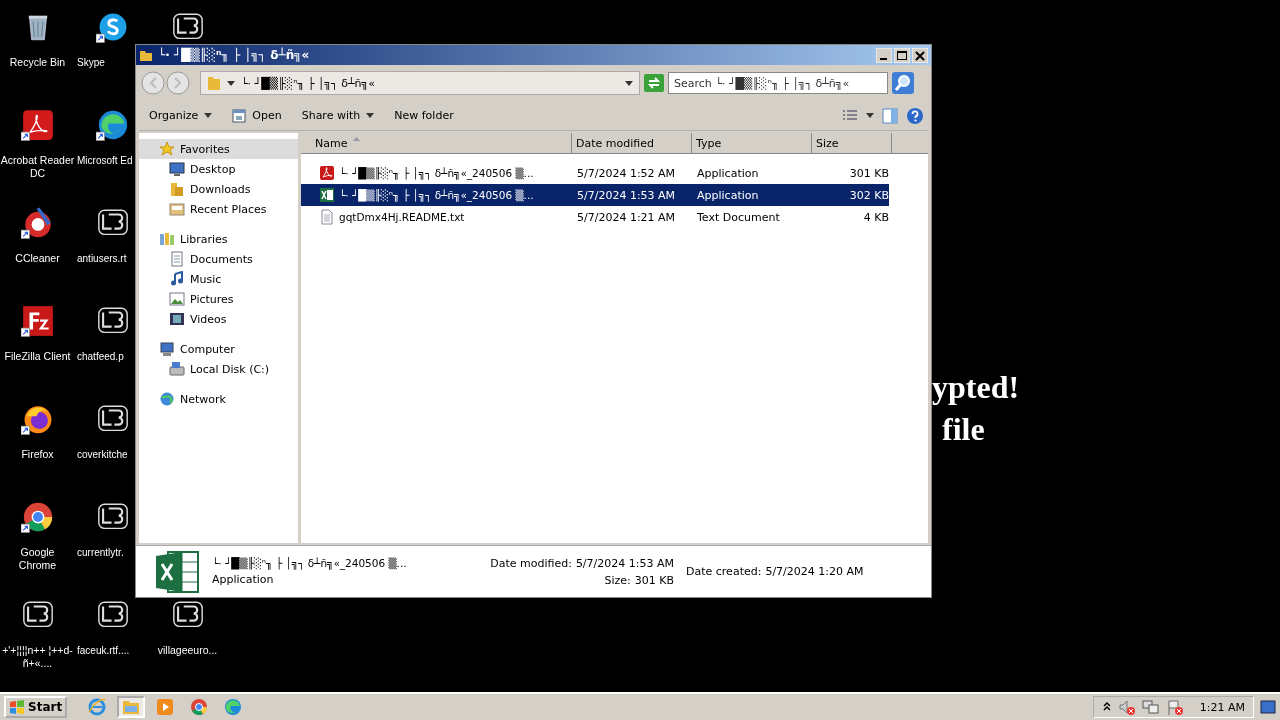  I want to click on detail-value: 5/7/2024 1:53 AM, so click(624, 563).